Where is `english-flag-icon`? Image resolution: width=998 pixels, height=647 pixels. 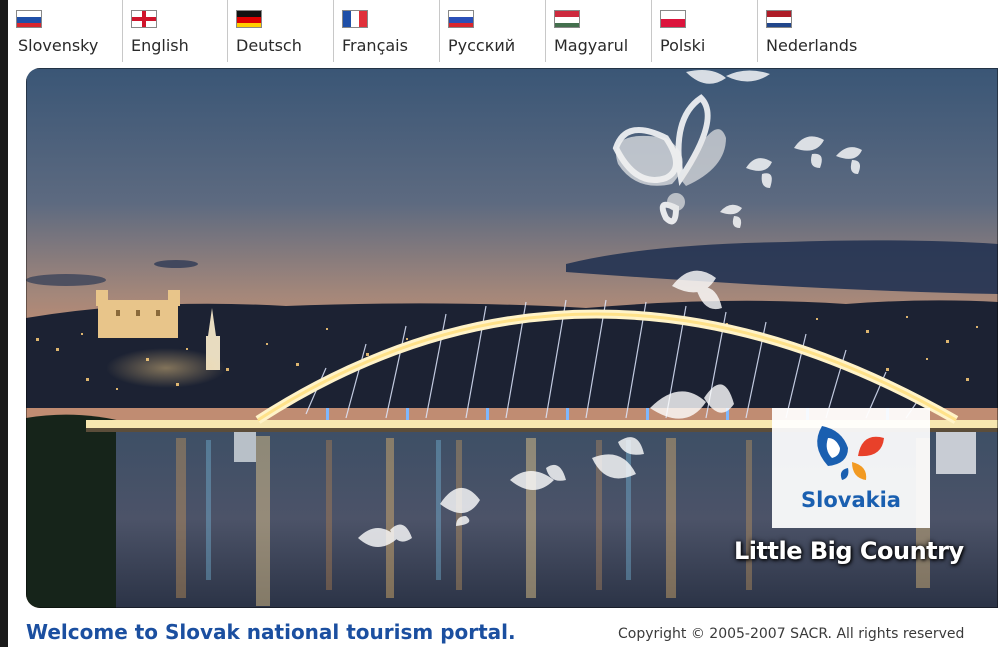 english-flag-icon is located at coordinates (144, 19).